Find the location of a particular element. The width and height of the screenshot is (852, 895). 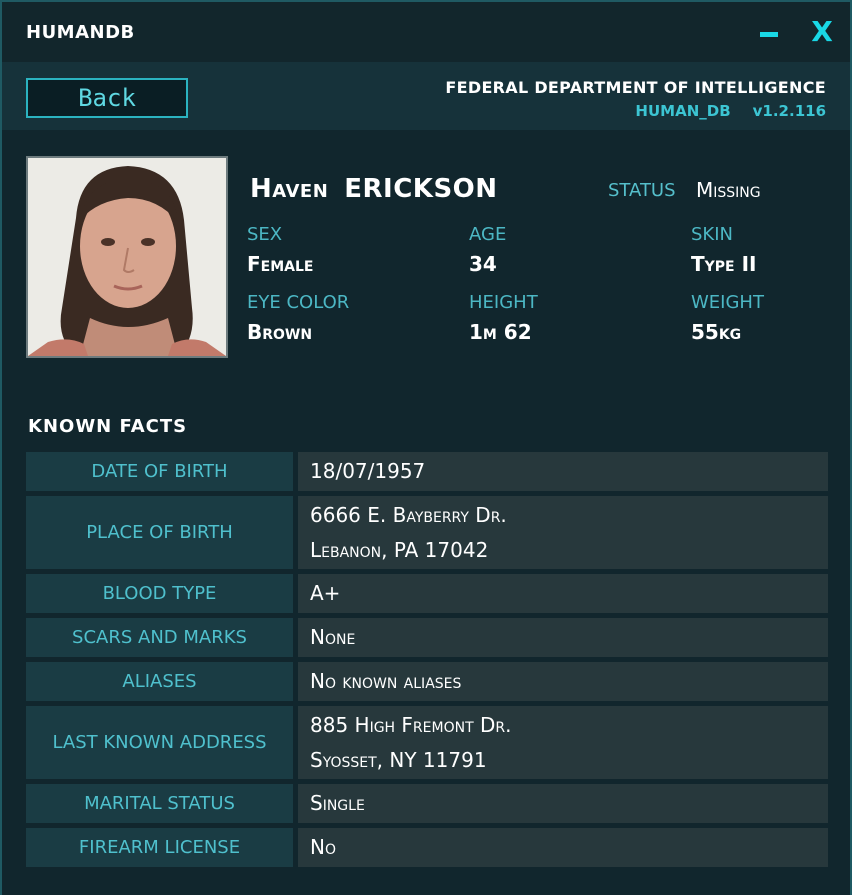

fact-label: ALIASES is located at coordinates (159, 681).